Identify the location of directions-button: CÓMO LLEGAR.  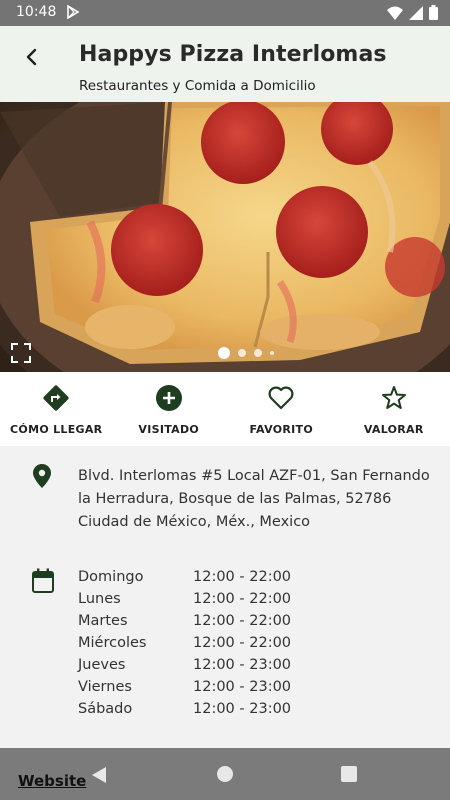
(56, 409).